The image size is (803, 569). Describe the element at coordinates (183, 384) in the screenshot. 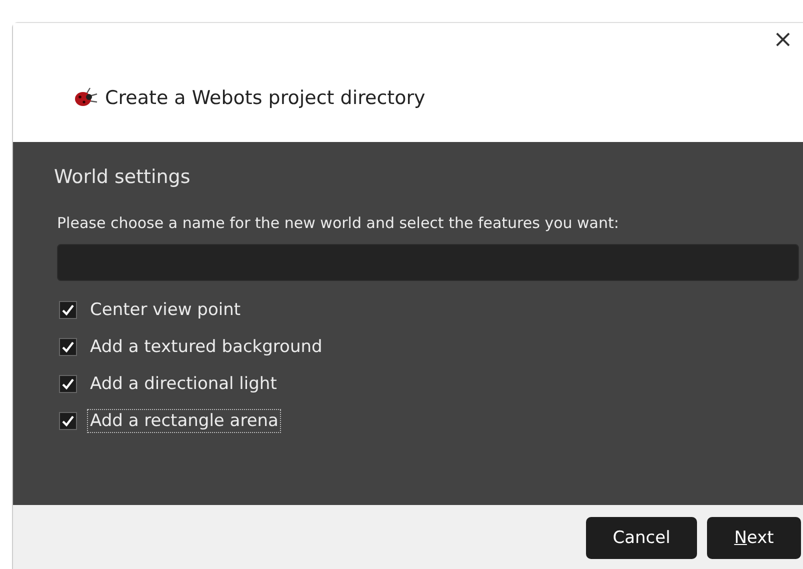

I see `checkbox-label: Add a directional light` at that location.